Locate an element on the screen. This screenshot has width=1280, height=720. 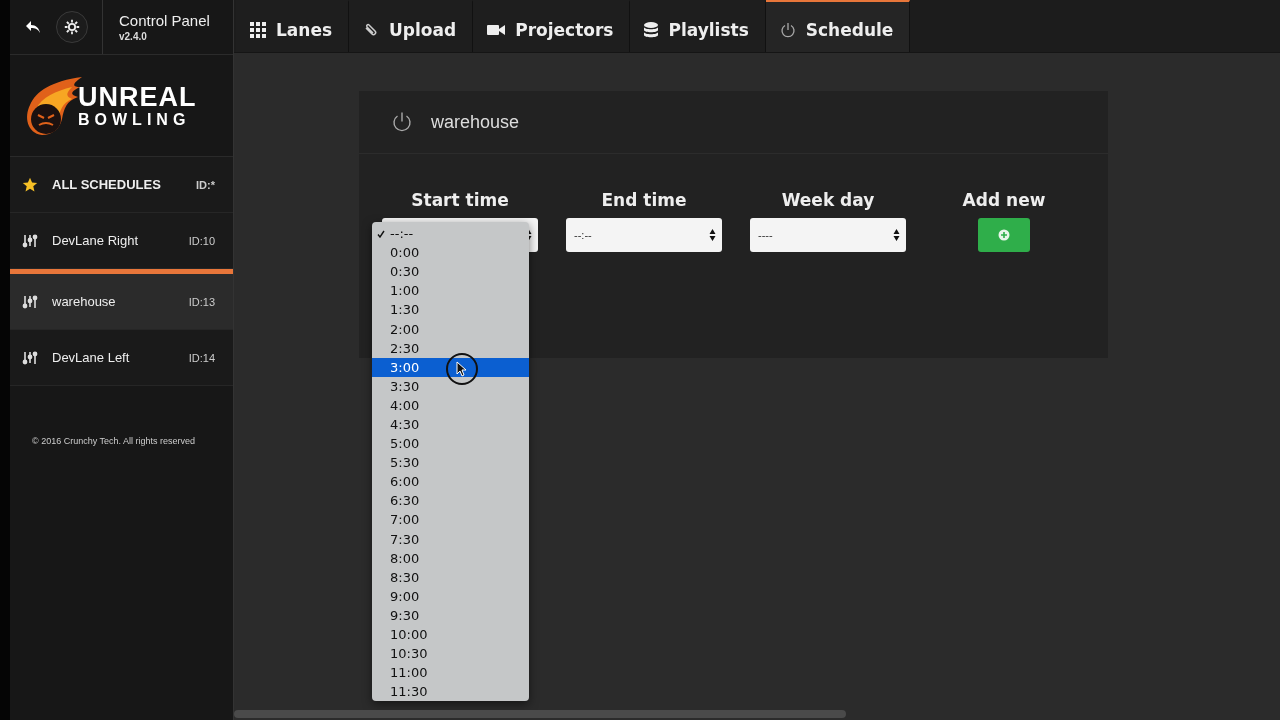
app-title: Control Panel is located at coordinates (165, 20).